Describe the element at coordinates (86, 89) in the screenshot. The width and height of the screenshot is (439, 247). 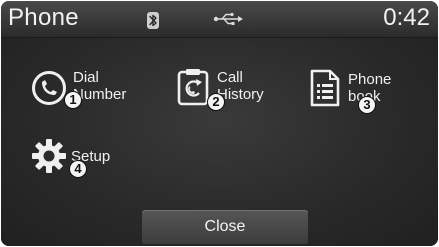
I see `dial-number-button: Dial Number 1` at that location.